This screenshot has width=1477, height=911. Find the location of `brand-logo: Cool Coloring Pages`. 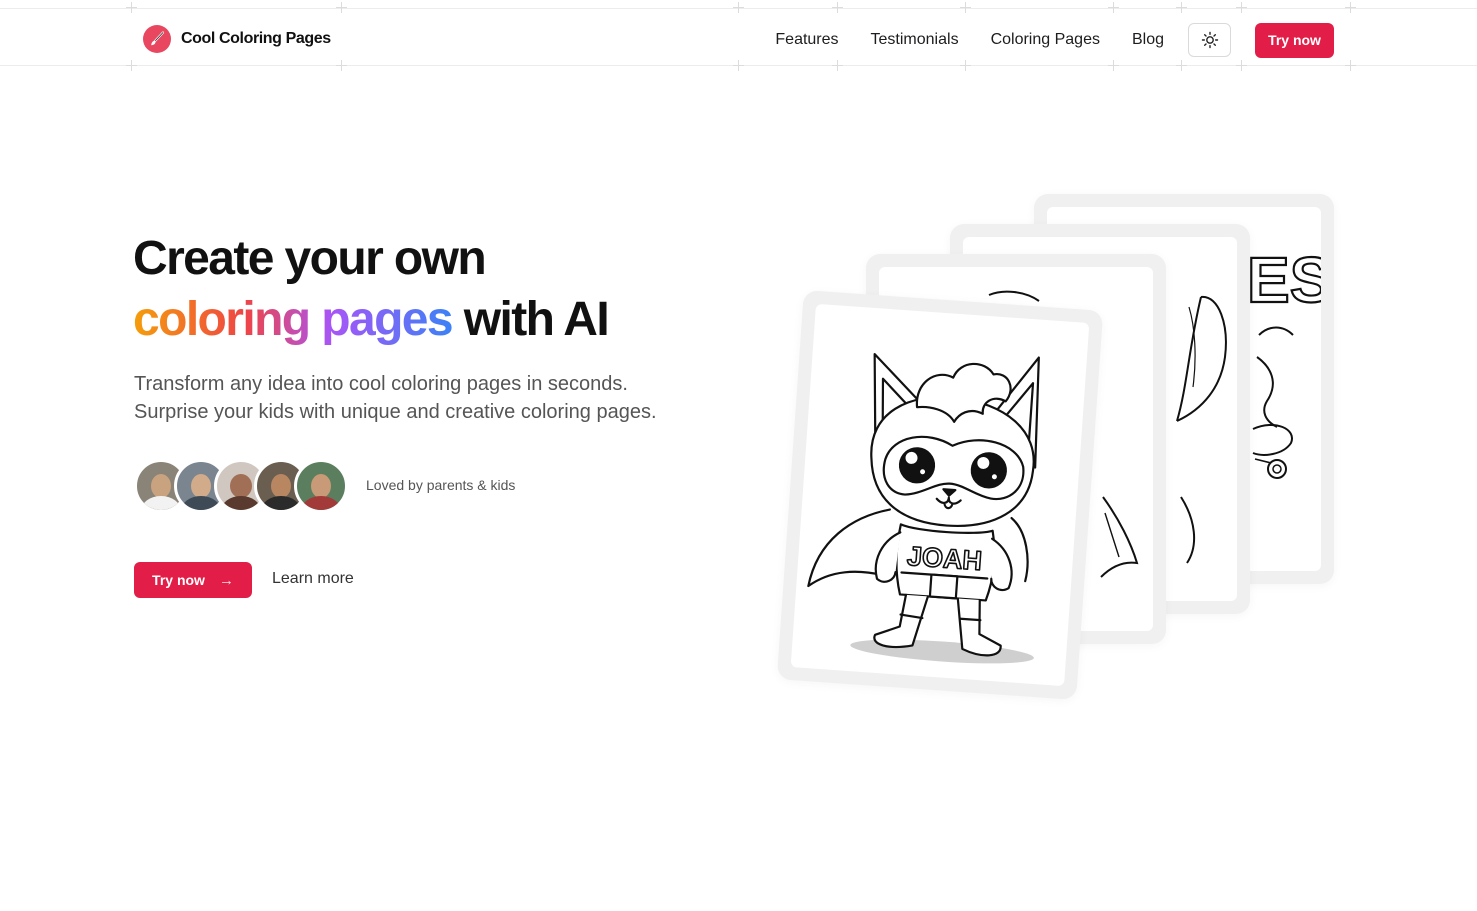

brand-logo: Cool Coloring Pages is located at coordinates (237, 39).